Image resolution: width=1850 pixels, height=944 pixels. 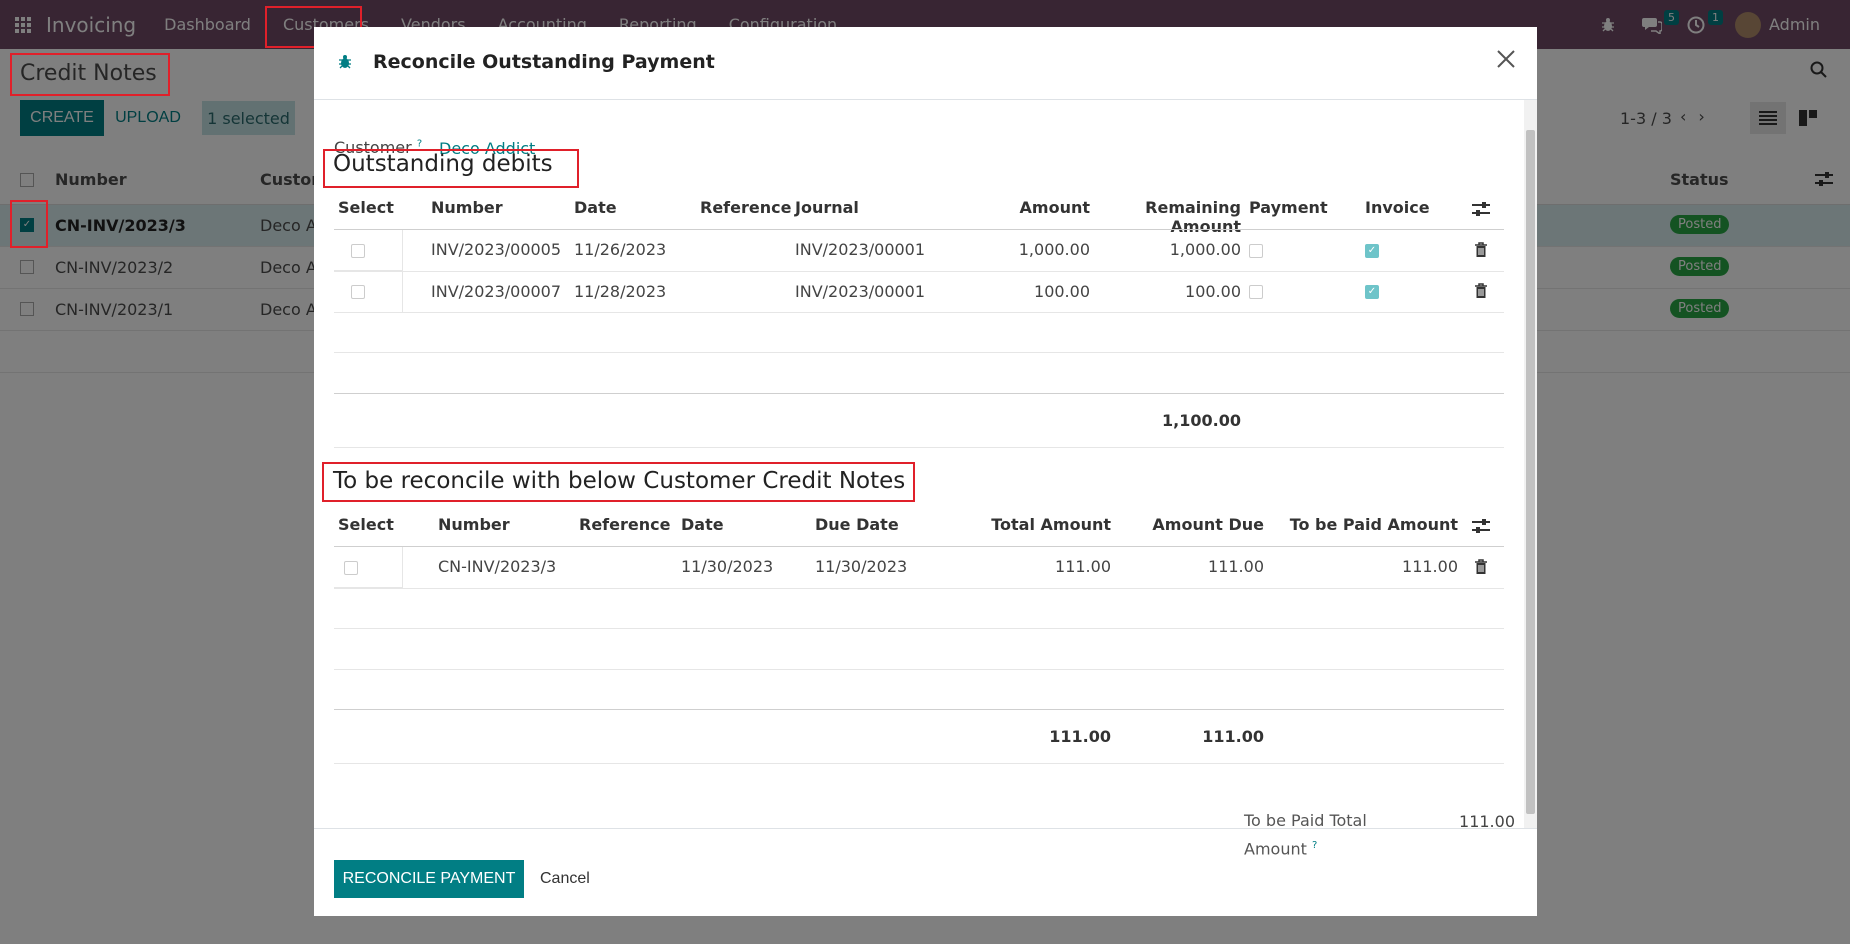 I want to click on debits-col-invoice: Invoice, so click(x=1397, y=207).